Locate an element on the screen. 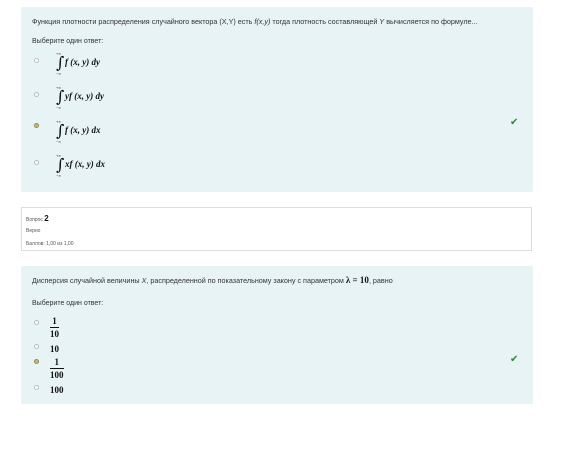 The height and width of the screenshot is (460, 563). q2-option-3-fraction: 1 100 is located at coordinates (57, 368).